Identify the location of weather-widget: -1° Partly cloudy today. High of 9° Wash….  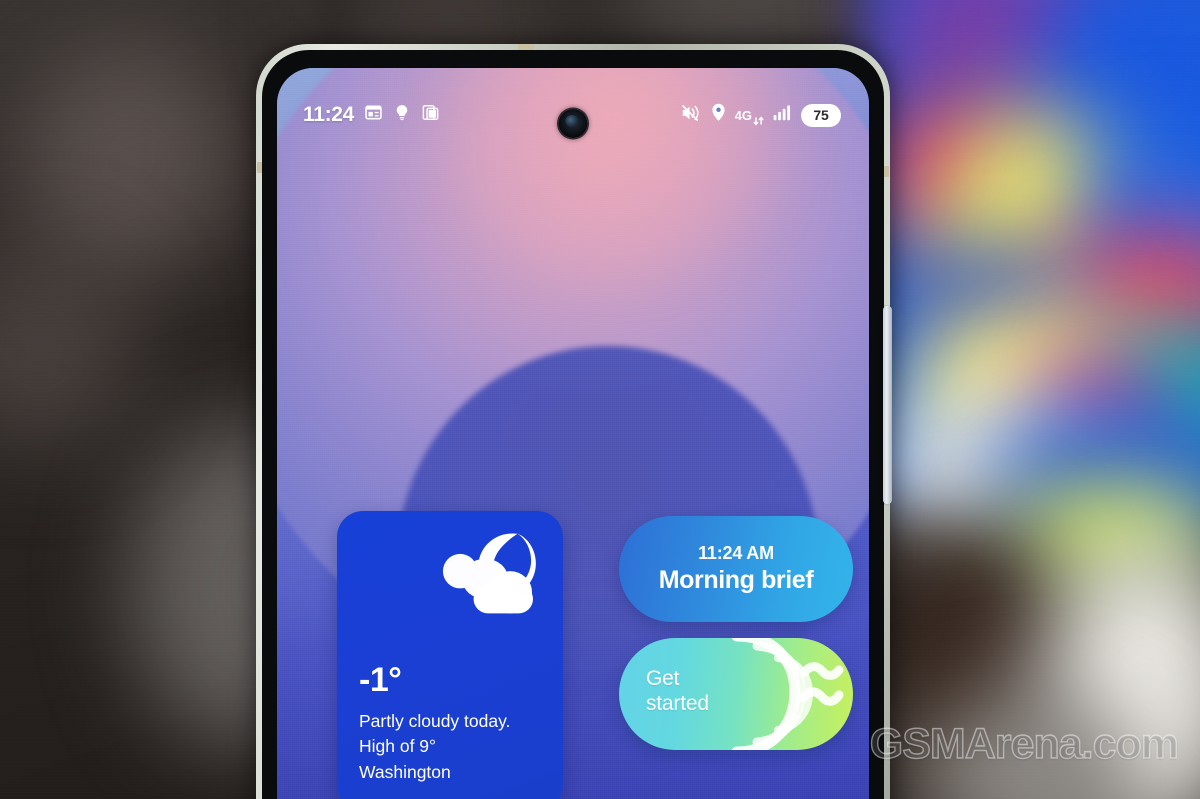
(450, 655).